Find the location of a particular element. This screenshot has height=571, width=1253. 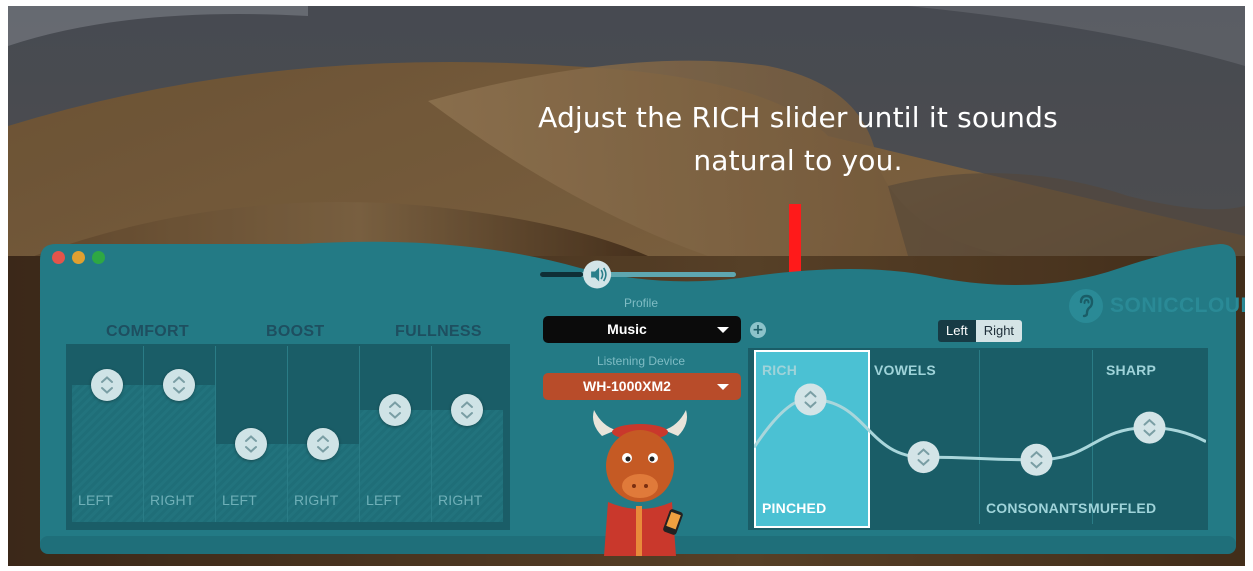

bull-mascot-icon is located at coordinates (640, 483).